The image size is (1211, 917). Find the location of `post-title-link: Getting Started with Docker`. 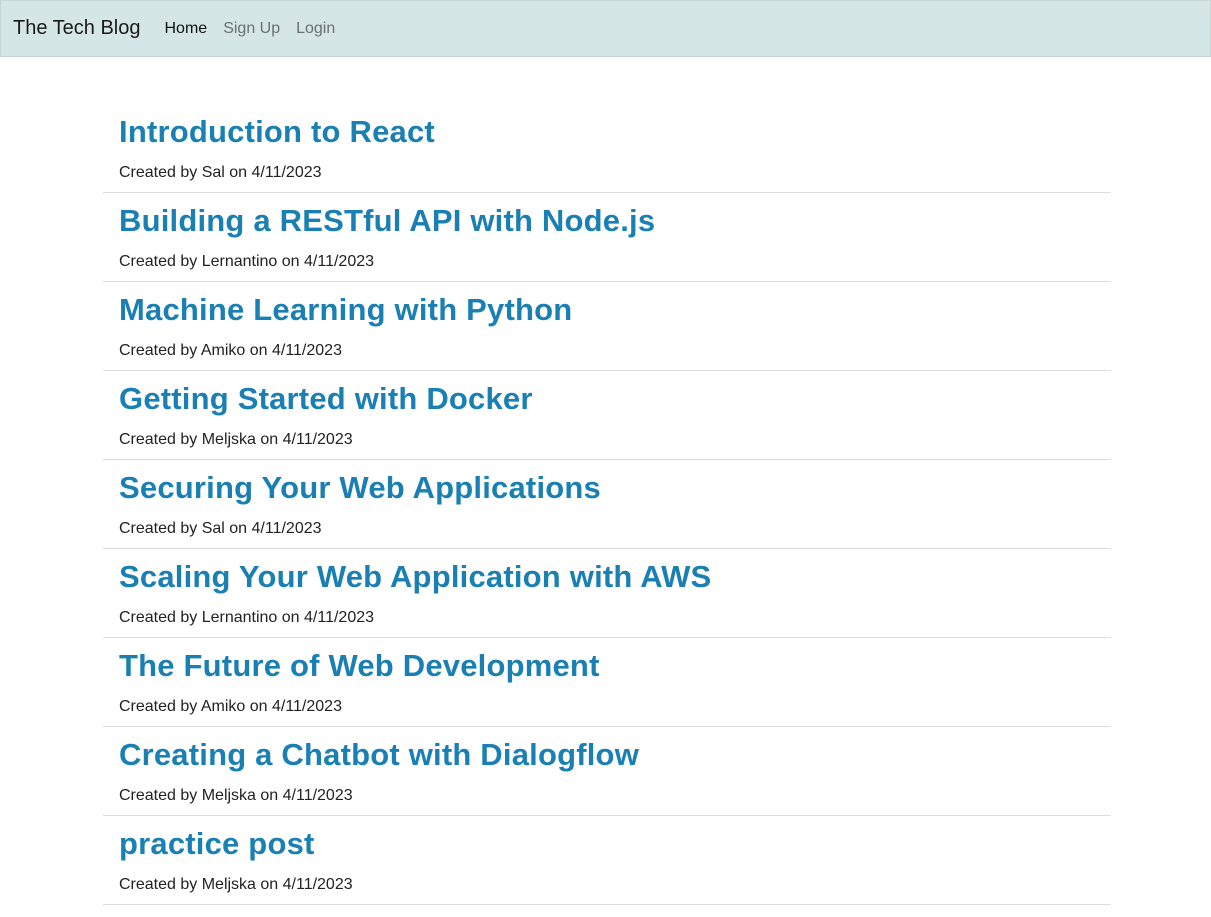

post-title-link: Getting Started with Docker is located at coordinates (326, 399).